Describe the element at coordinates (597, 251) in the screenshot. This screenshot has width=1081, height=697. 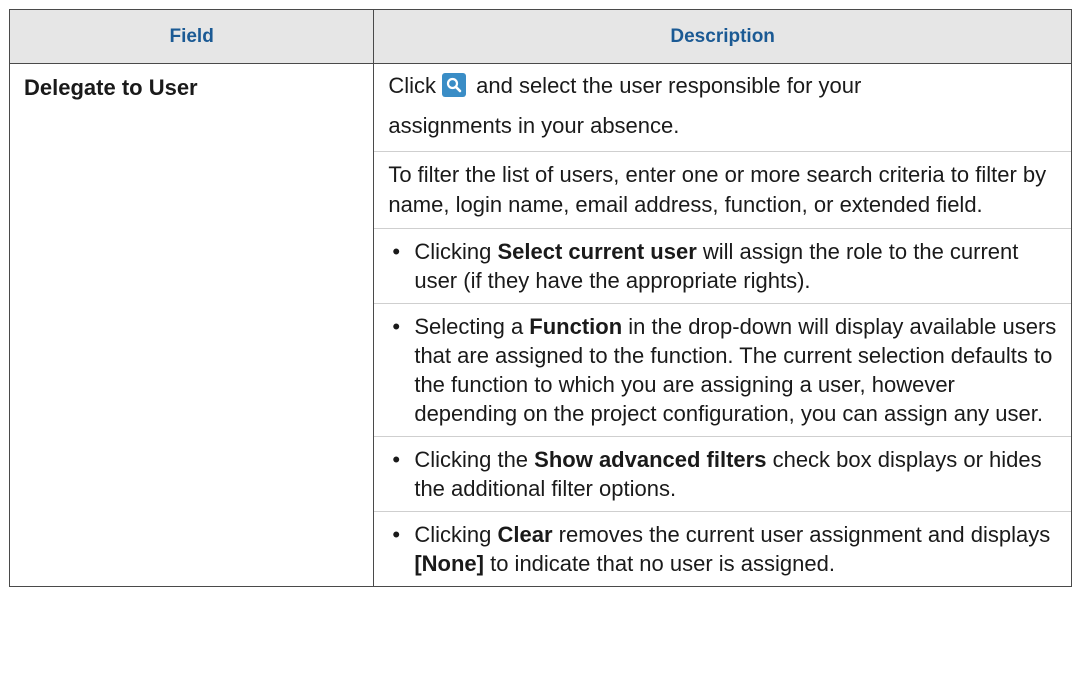
I see `bold-term: Select current user` at that location.